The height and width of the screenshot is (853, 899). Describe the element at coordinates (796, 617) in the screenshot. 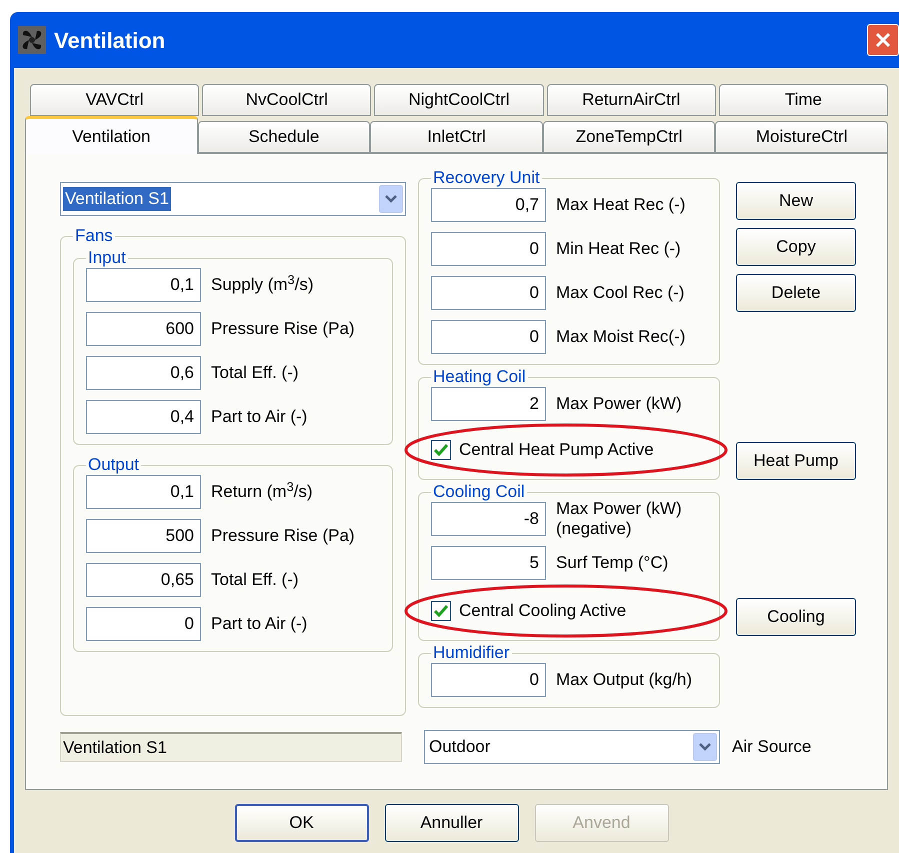

I see `dialog-button: Cooling` at that location.